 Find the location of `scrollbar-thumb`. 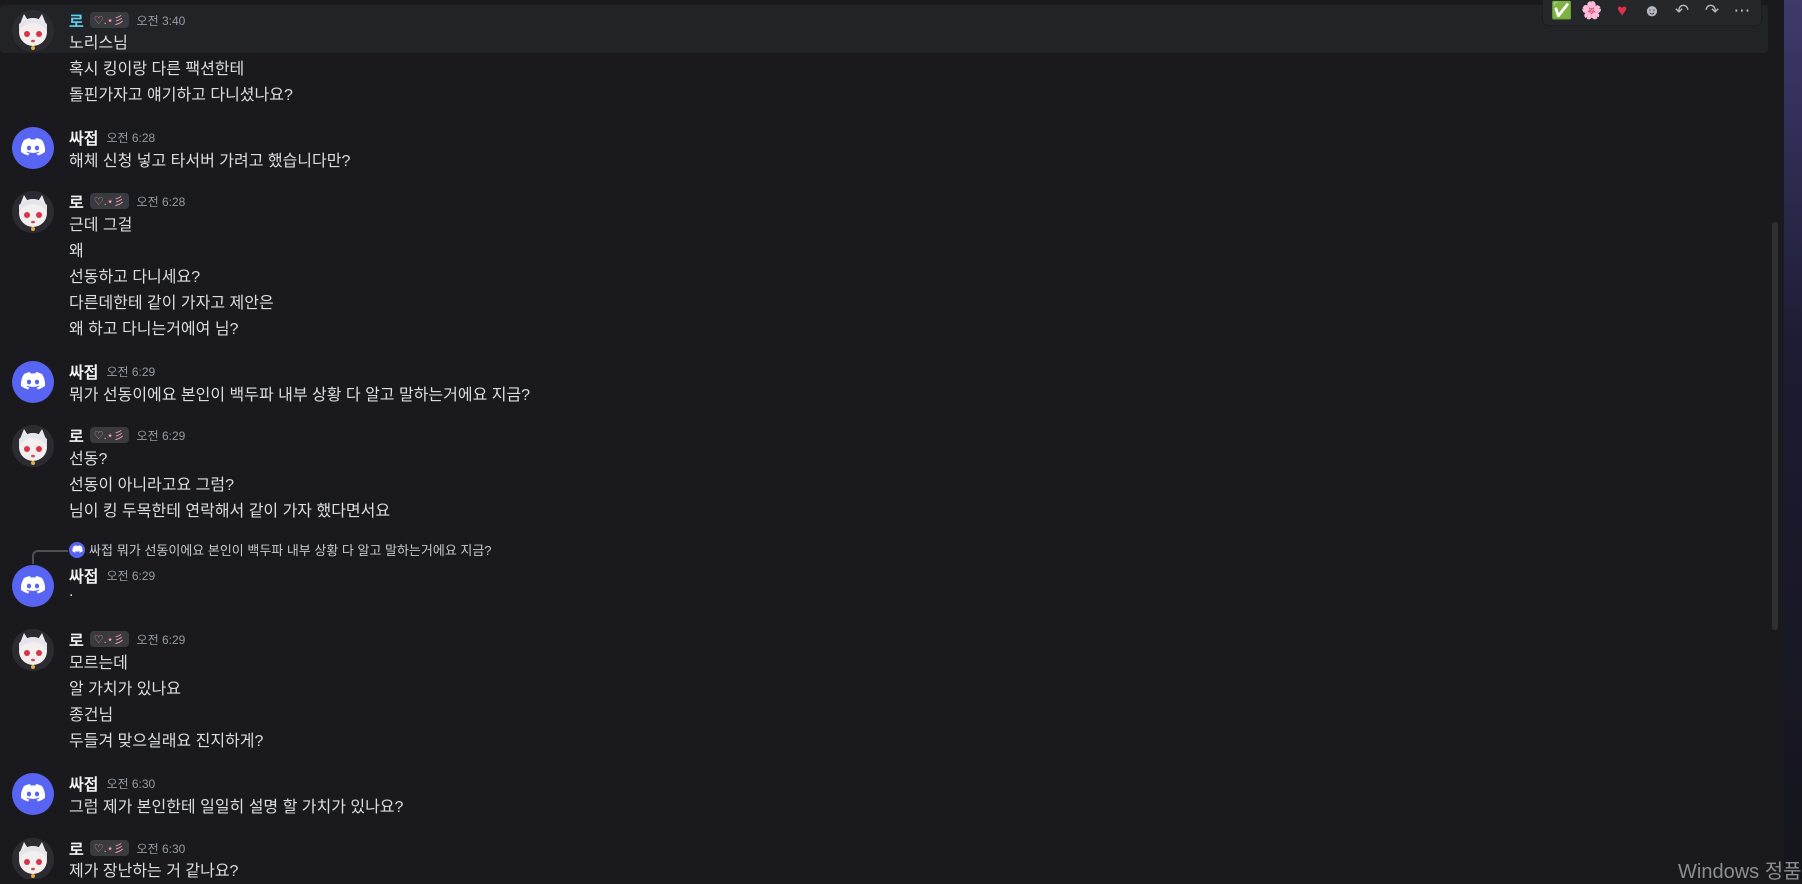

scrollbar-thumb is located at coordinates (1775, 426).